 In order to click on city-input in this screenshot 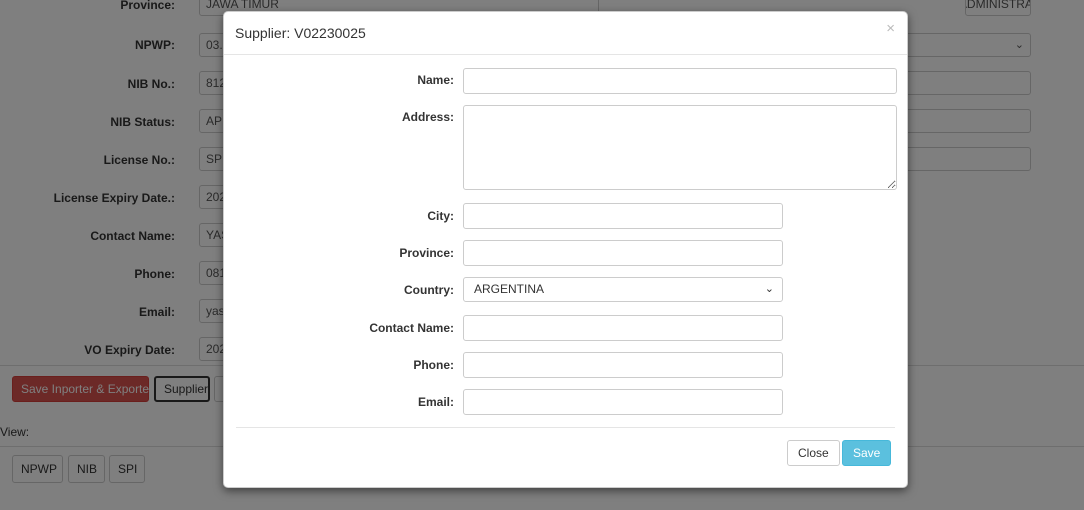, I will do `click(623, 216)`.